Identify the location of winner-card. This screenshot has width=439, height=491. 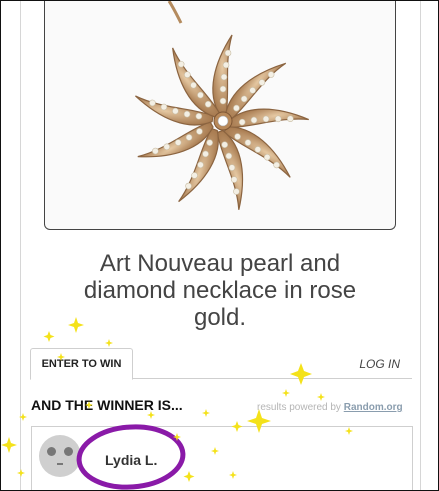
(222, 458).